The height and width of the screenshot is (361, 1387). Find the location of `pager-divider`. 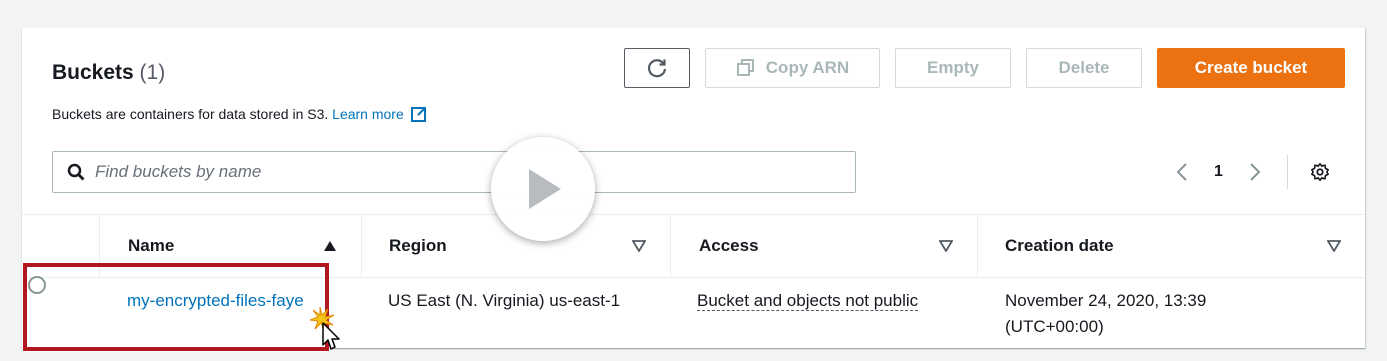

pager-divider is located at coordinates (1287, 172).